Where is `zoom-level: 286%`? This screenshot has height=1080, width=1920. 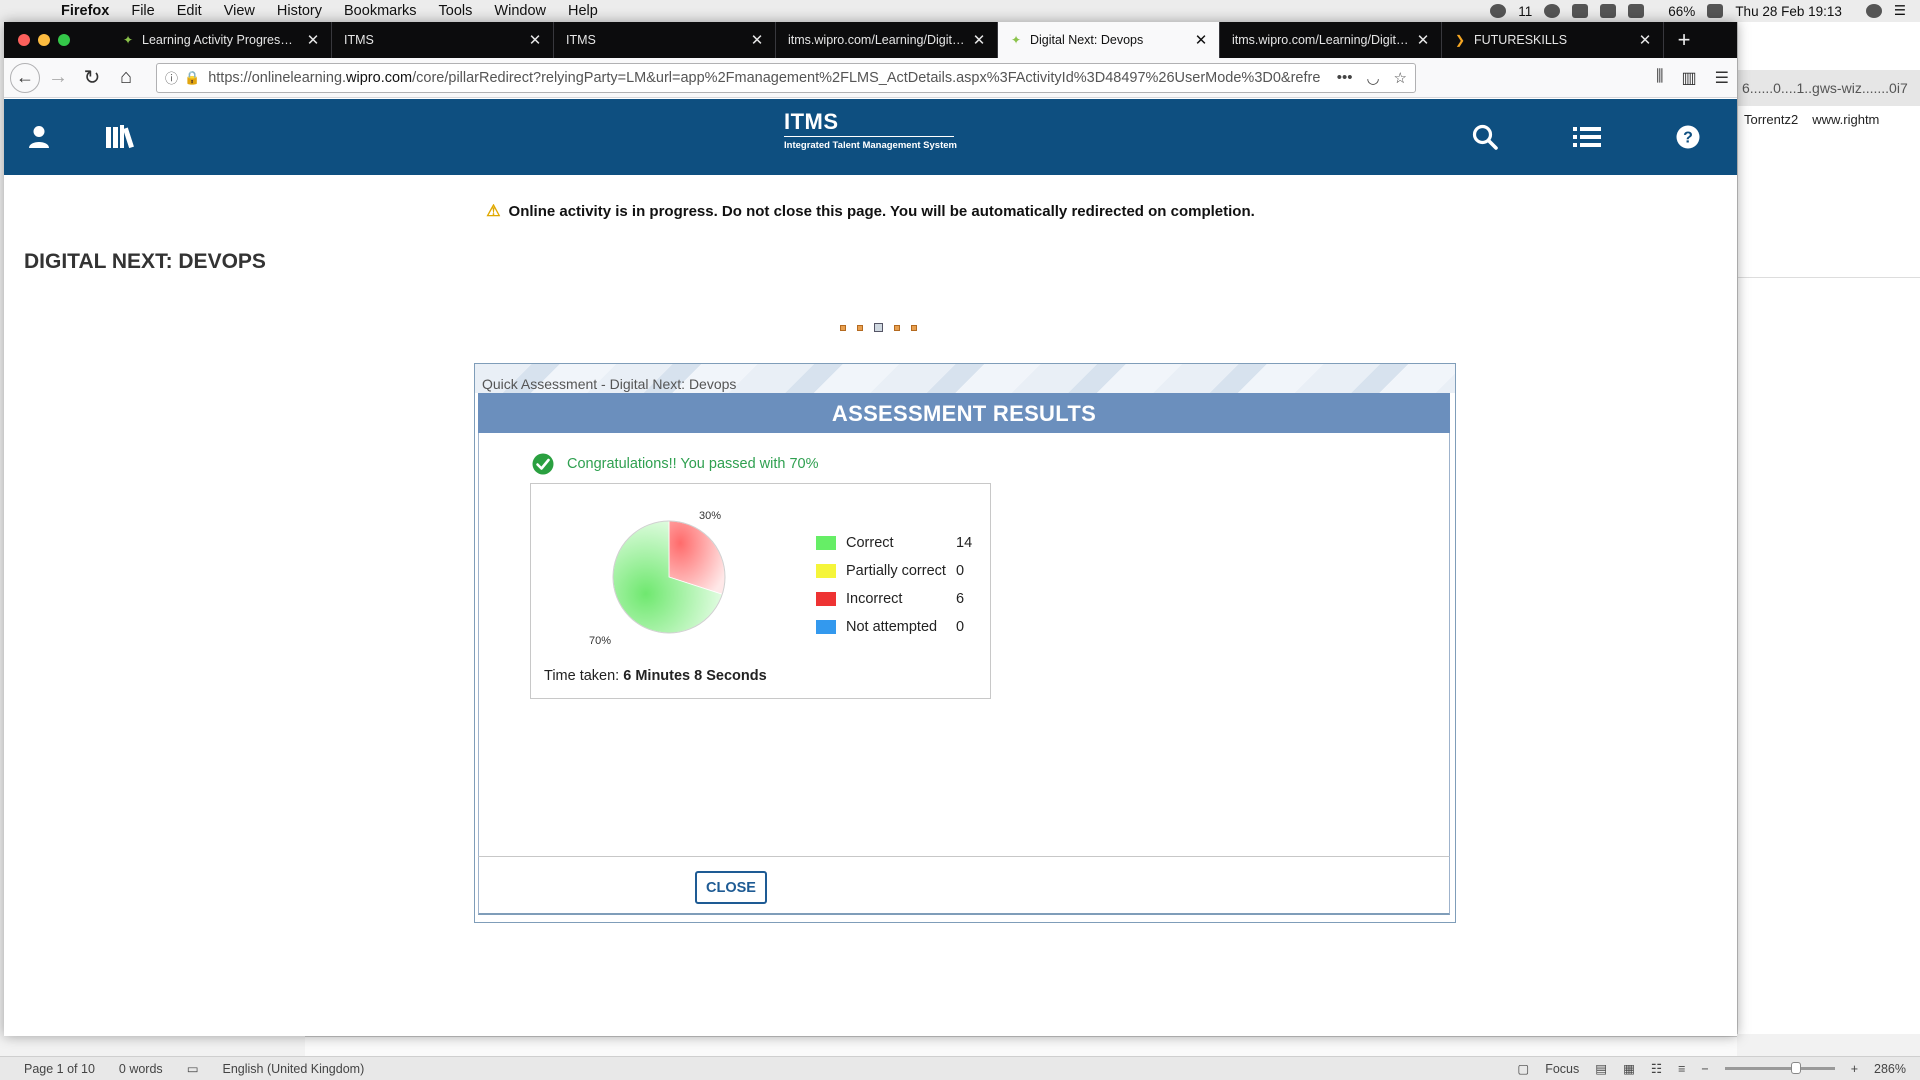 zoom-level: 286% is located at coordinates (1890, 1069).